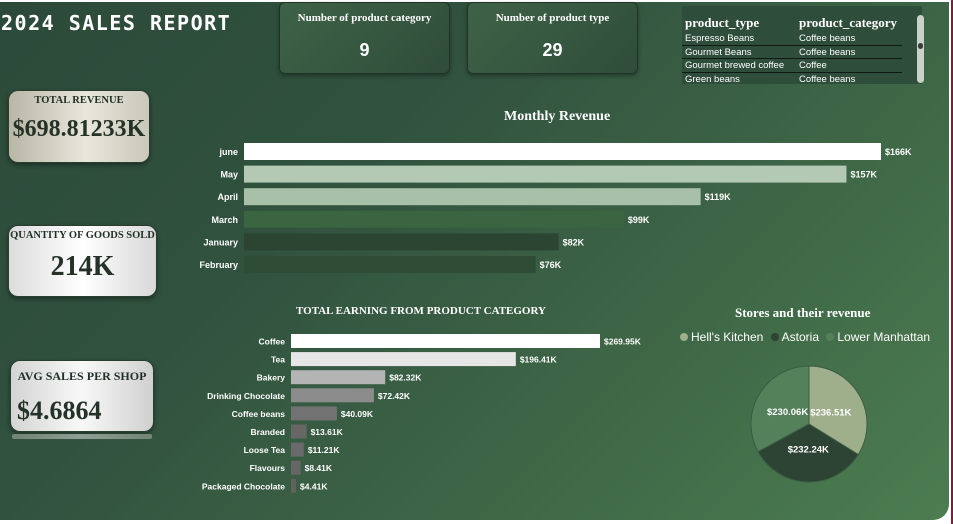 This screenshot has width=953, height=524. Describe the element at coordinates (809, 424) in the screenshot. I see `store-revenue-pie: $236.51K $232.24K $230.06K` at that location.